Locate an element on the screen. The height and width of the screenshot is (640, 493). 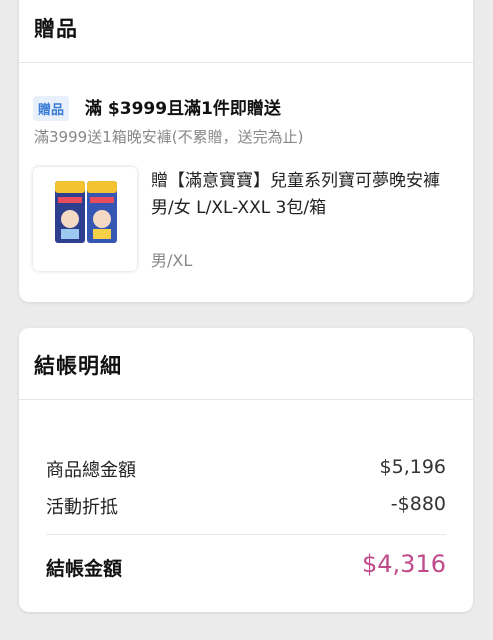
total-value: $4,316 is located at coordinates (404, 564).